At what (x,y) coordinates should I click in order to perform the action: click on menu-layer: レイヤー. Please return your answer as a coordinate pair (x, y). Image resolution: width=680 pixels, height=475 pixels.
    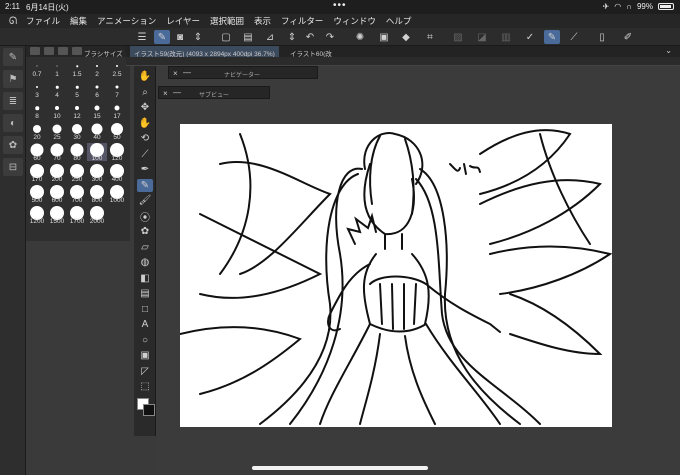
    Looking at the image, I should click on (183, 21).